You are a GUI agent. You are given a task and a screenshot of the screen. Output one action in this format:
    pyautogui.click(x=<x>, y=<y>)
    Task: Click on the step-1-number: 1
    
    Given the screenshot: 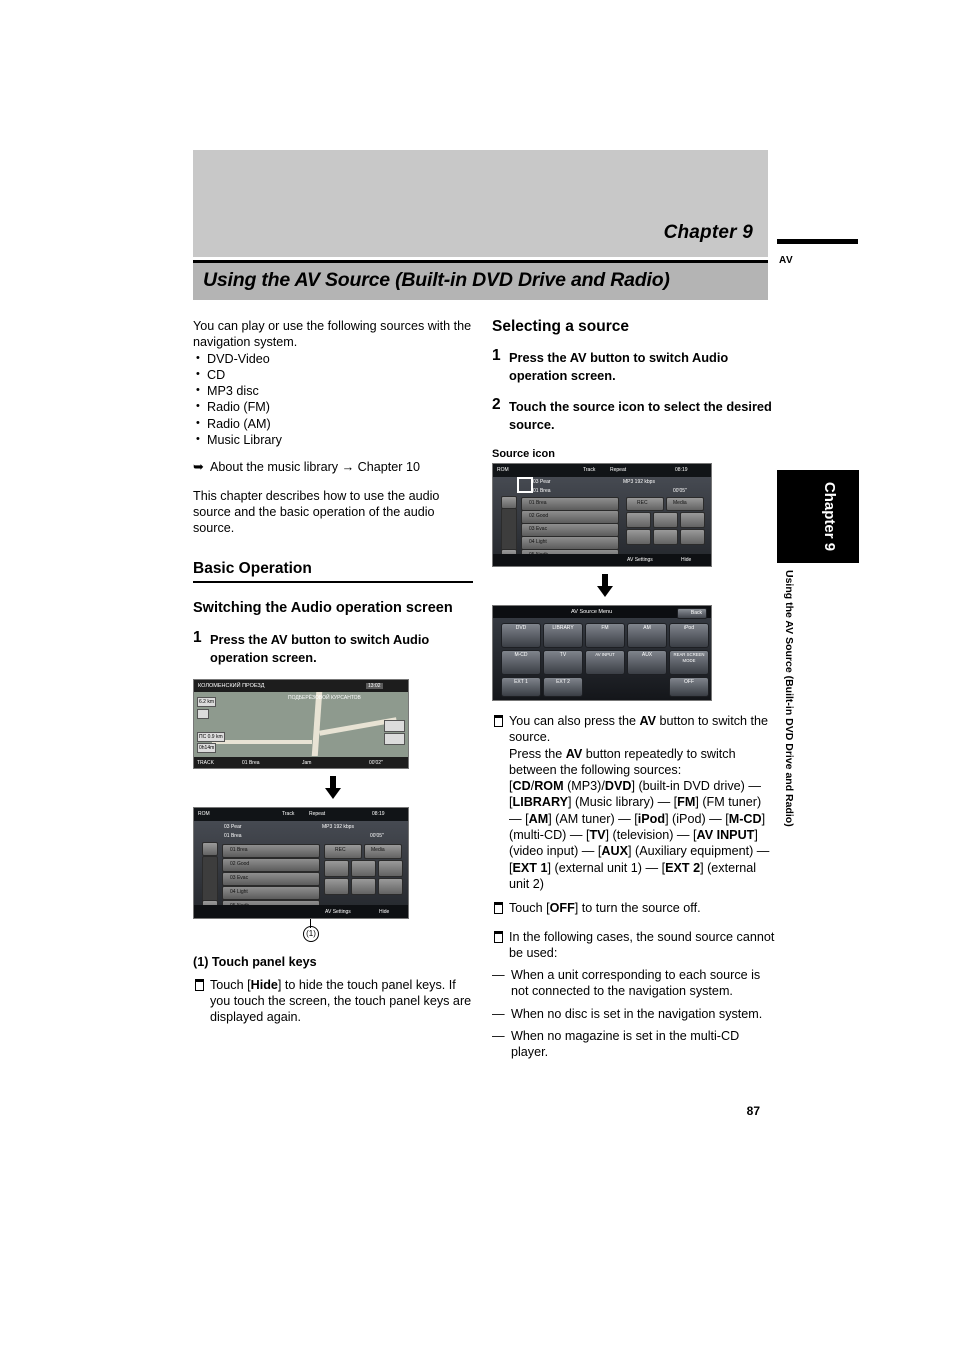 What is the action you would take?
    pyautogui.click(x=197, y=637)
    